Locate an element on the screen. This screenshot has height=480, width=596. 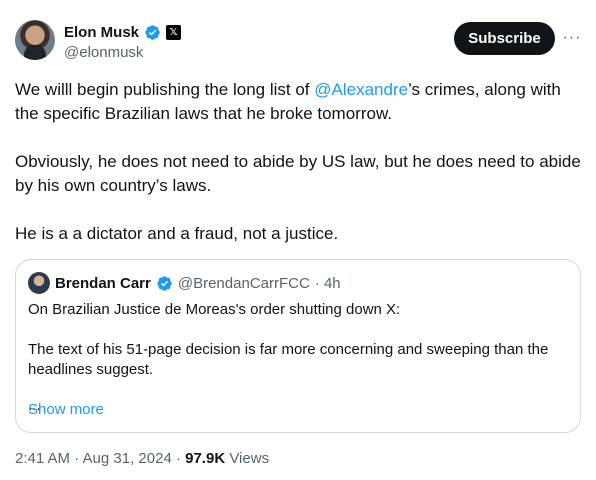
subscribe-button: Subscribe is located at coordinates (504, 38).